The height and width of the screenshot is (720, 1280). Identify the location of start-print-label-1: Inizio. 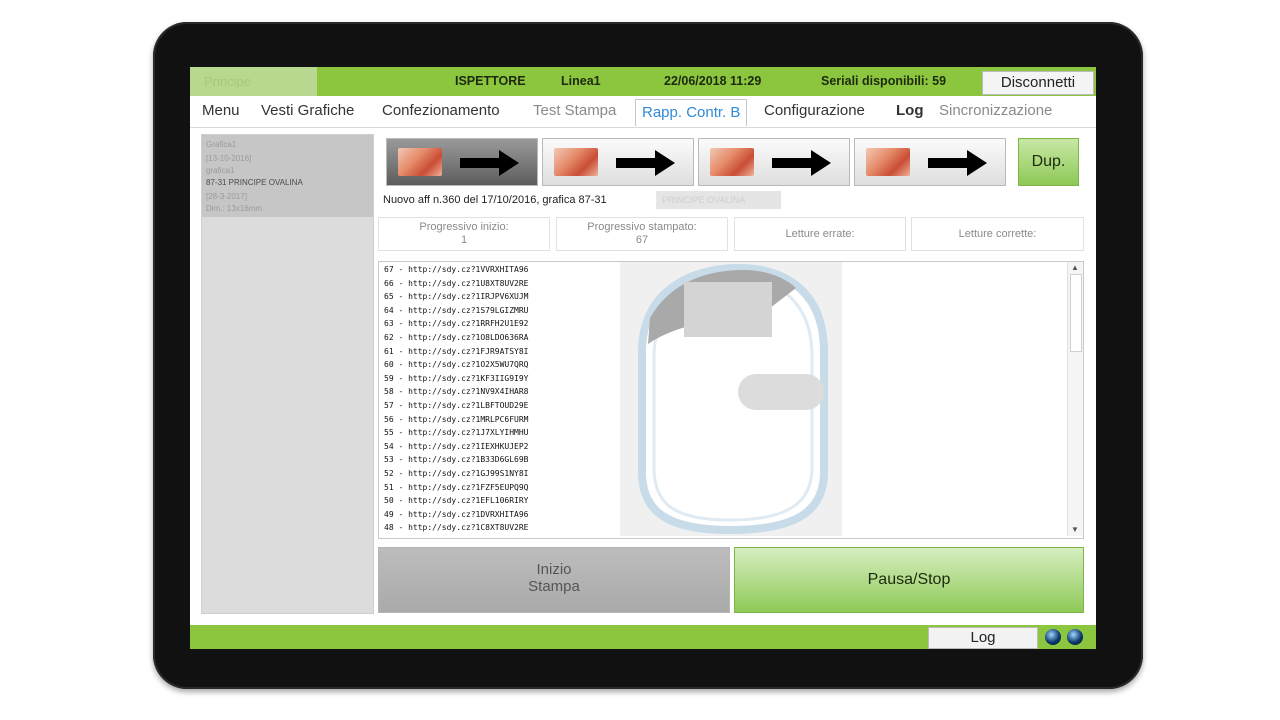
(554, 569).